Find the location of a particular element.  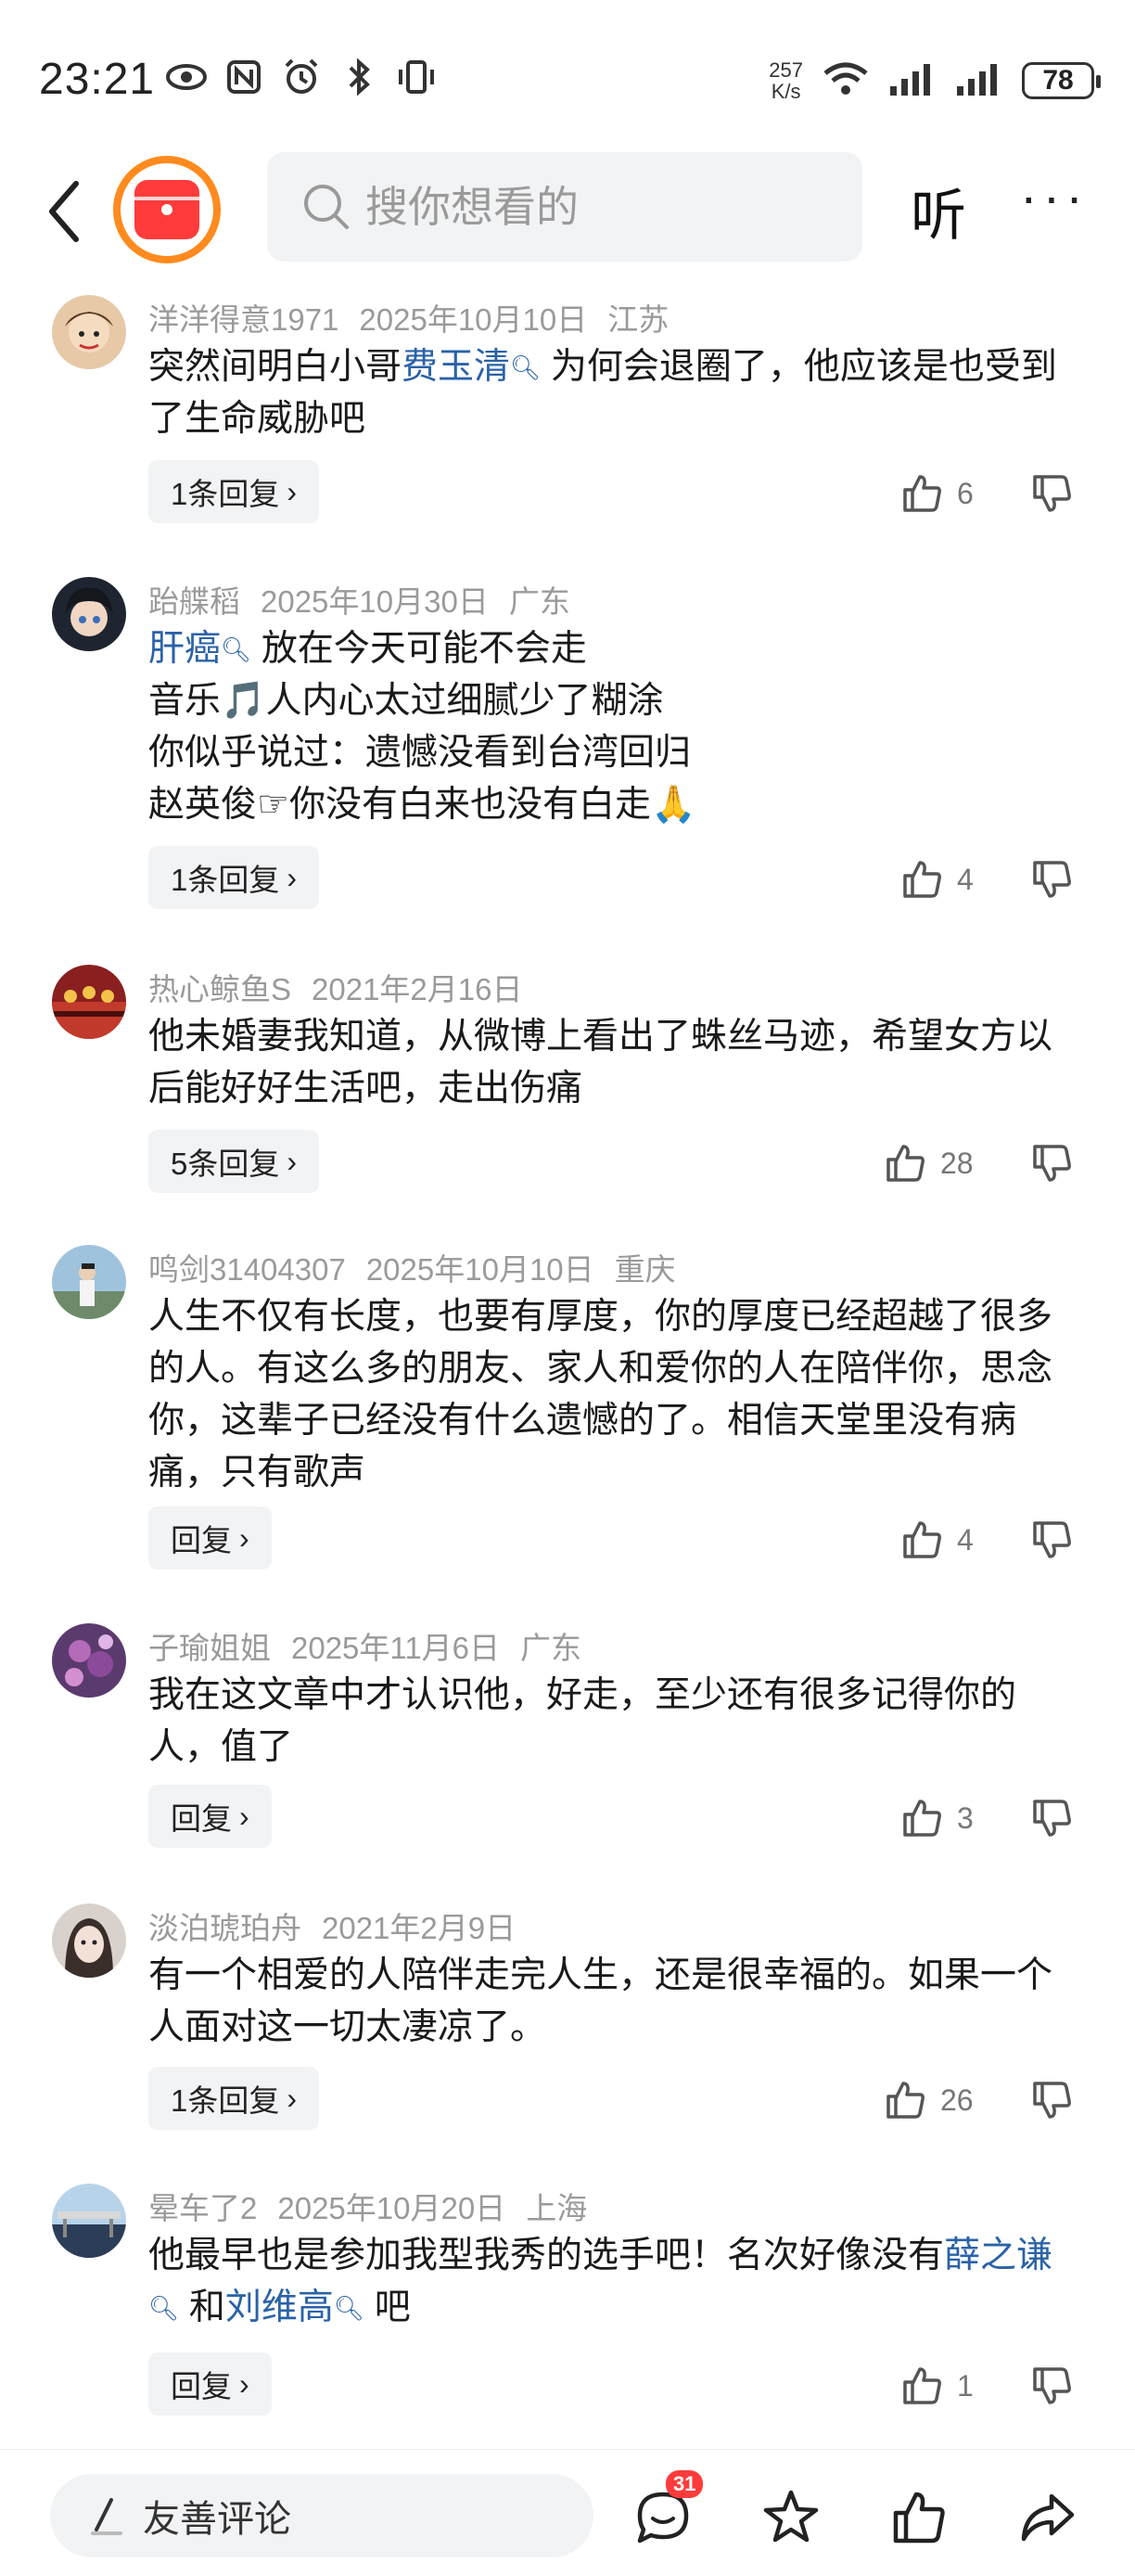

status-icons is located at coordinates (302, 77).